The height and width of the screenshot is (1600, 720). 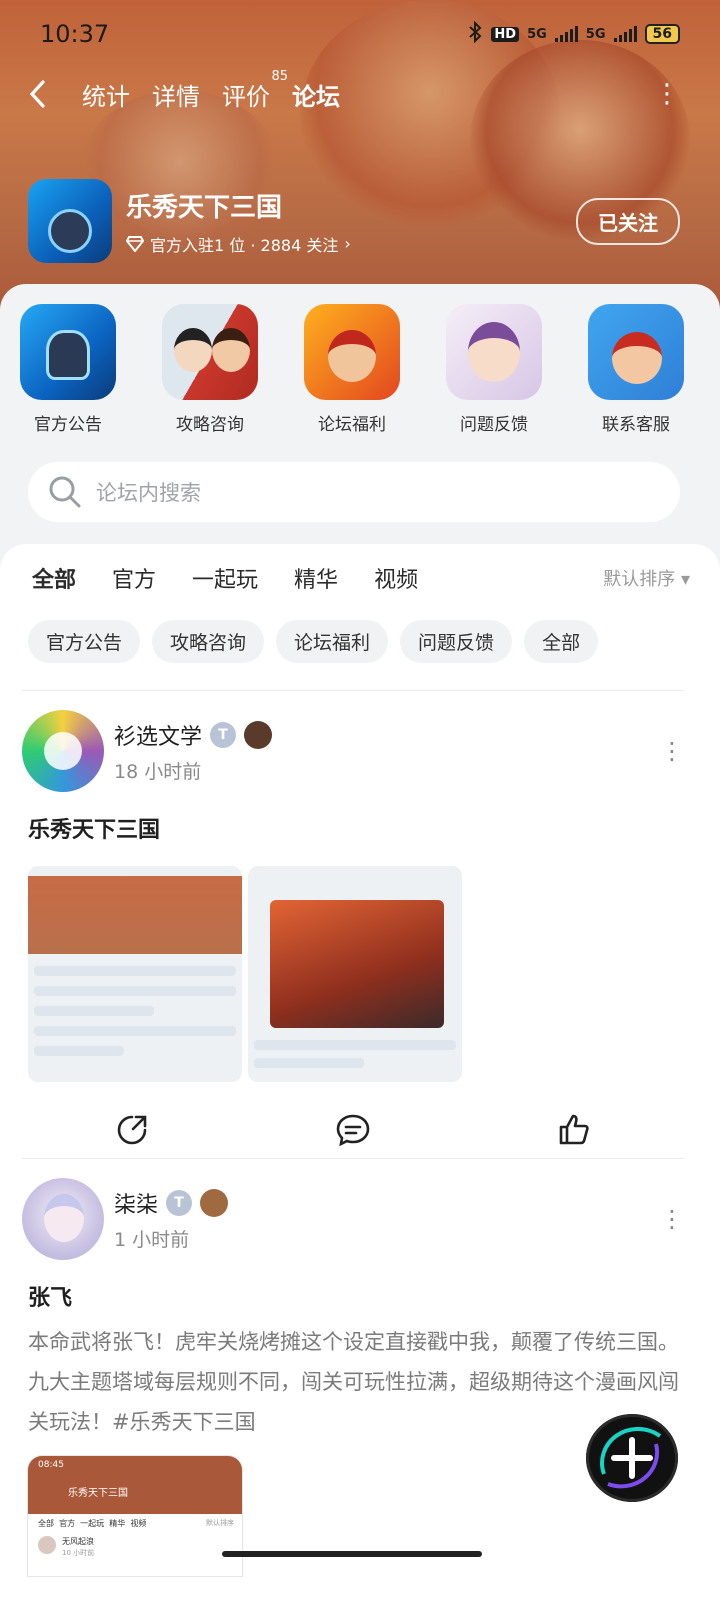 What do you see at coordinates (667, 94) in the screenshot?
I see `more-icon: ⋮` at bounding box center [667, 94].